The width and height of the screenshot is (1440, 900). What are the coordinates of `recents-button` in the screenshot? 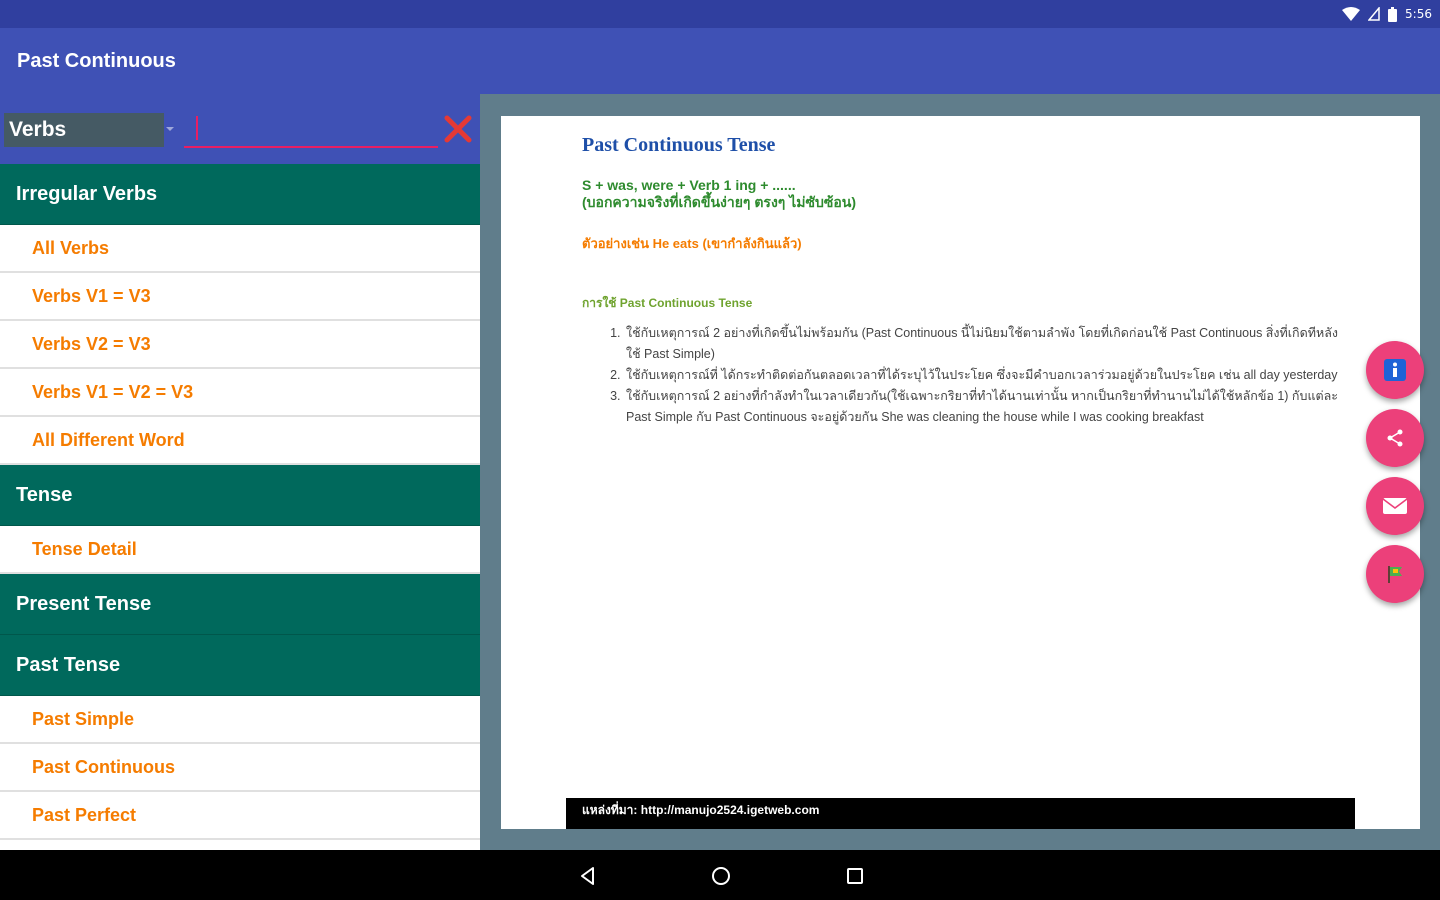 It's located at (855, 876).